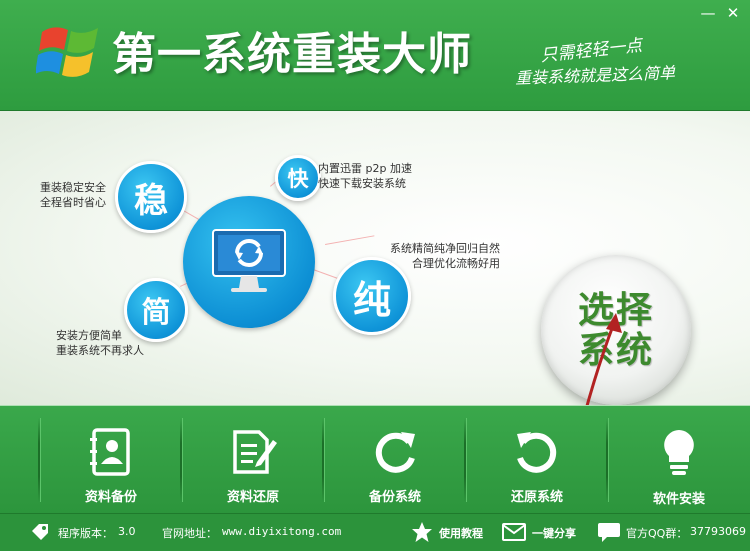  Describe the element at coordinates (100, 343) in the screenshot. I see `feature-simple-text: 安装方便简单 重装系统不再求人` at that location.